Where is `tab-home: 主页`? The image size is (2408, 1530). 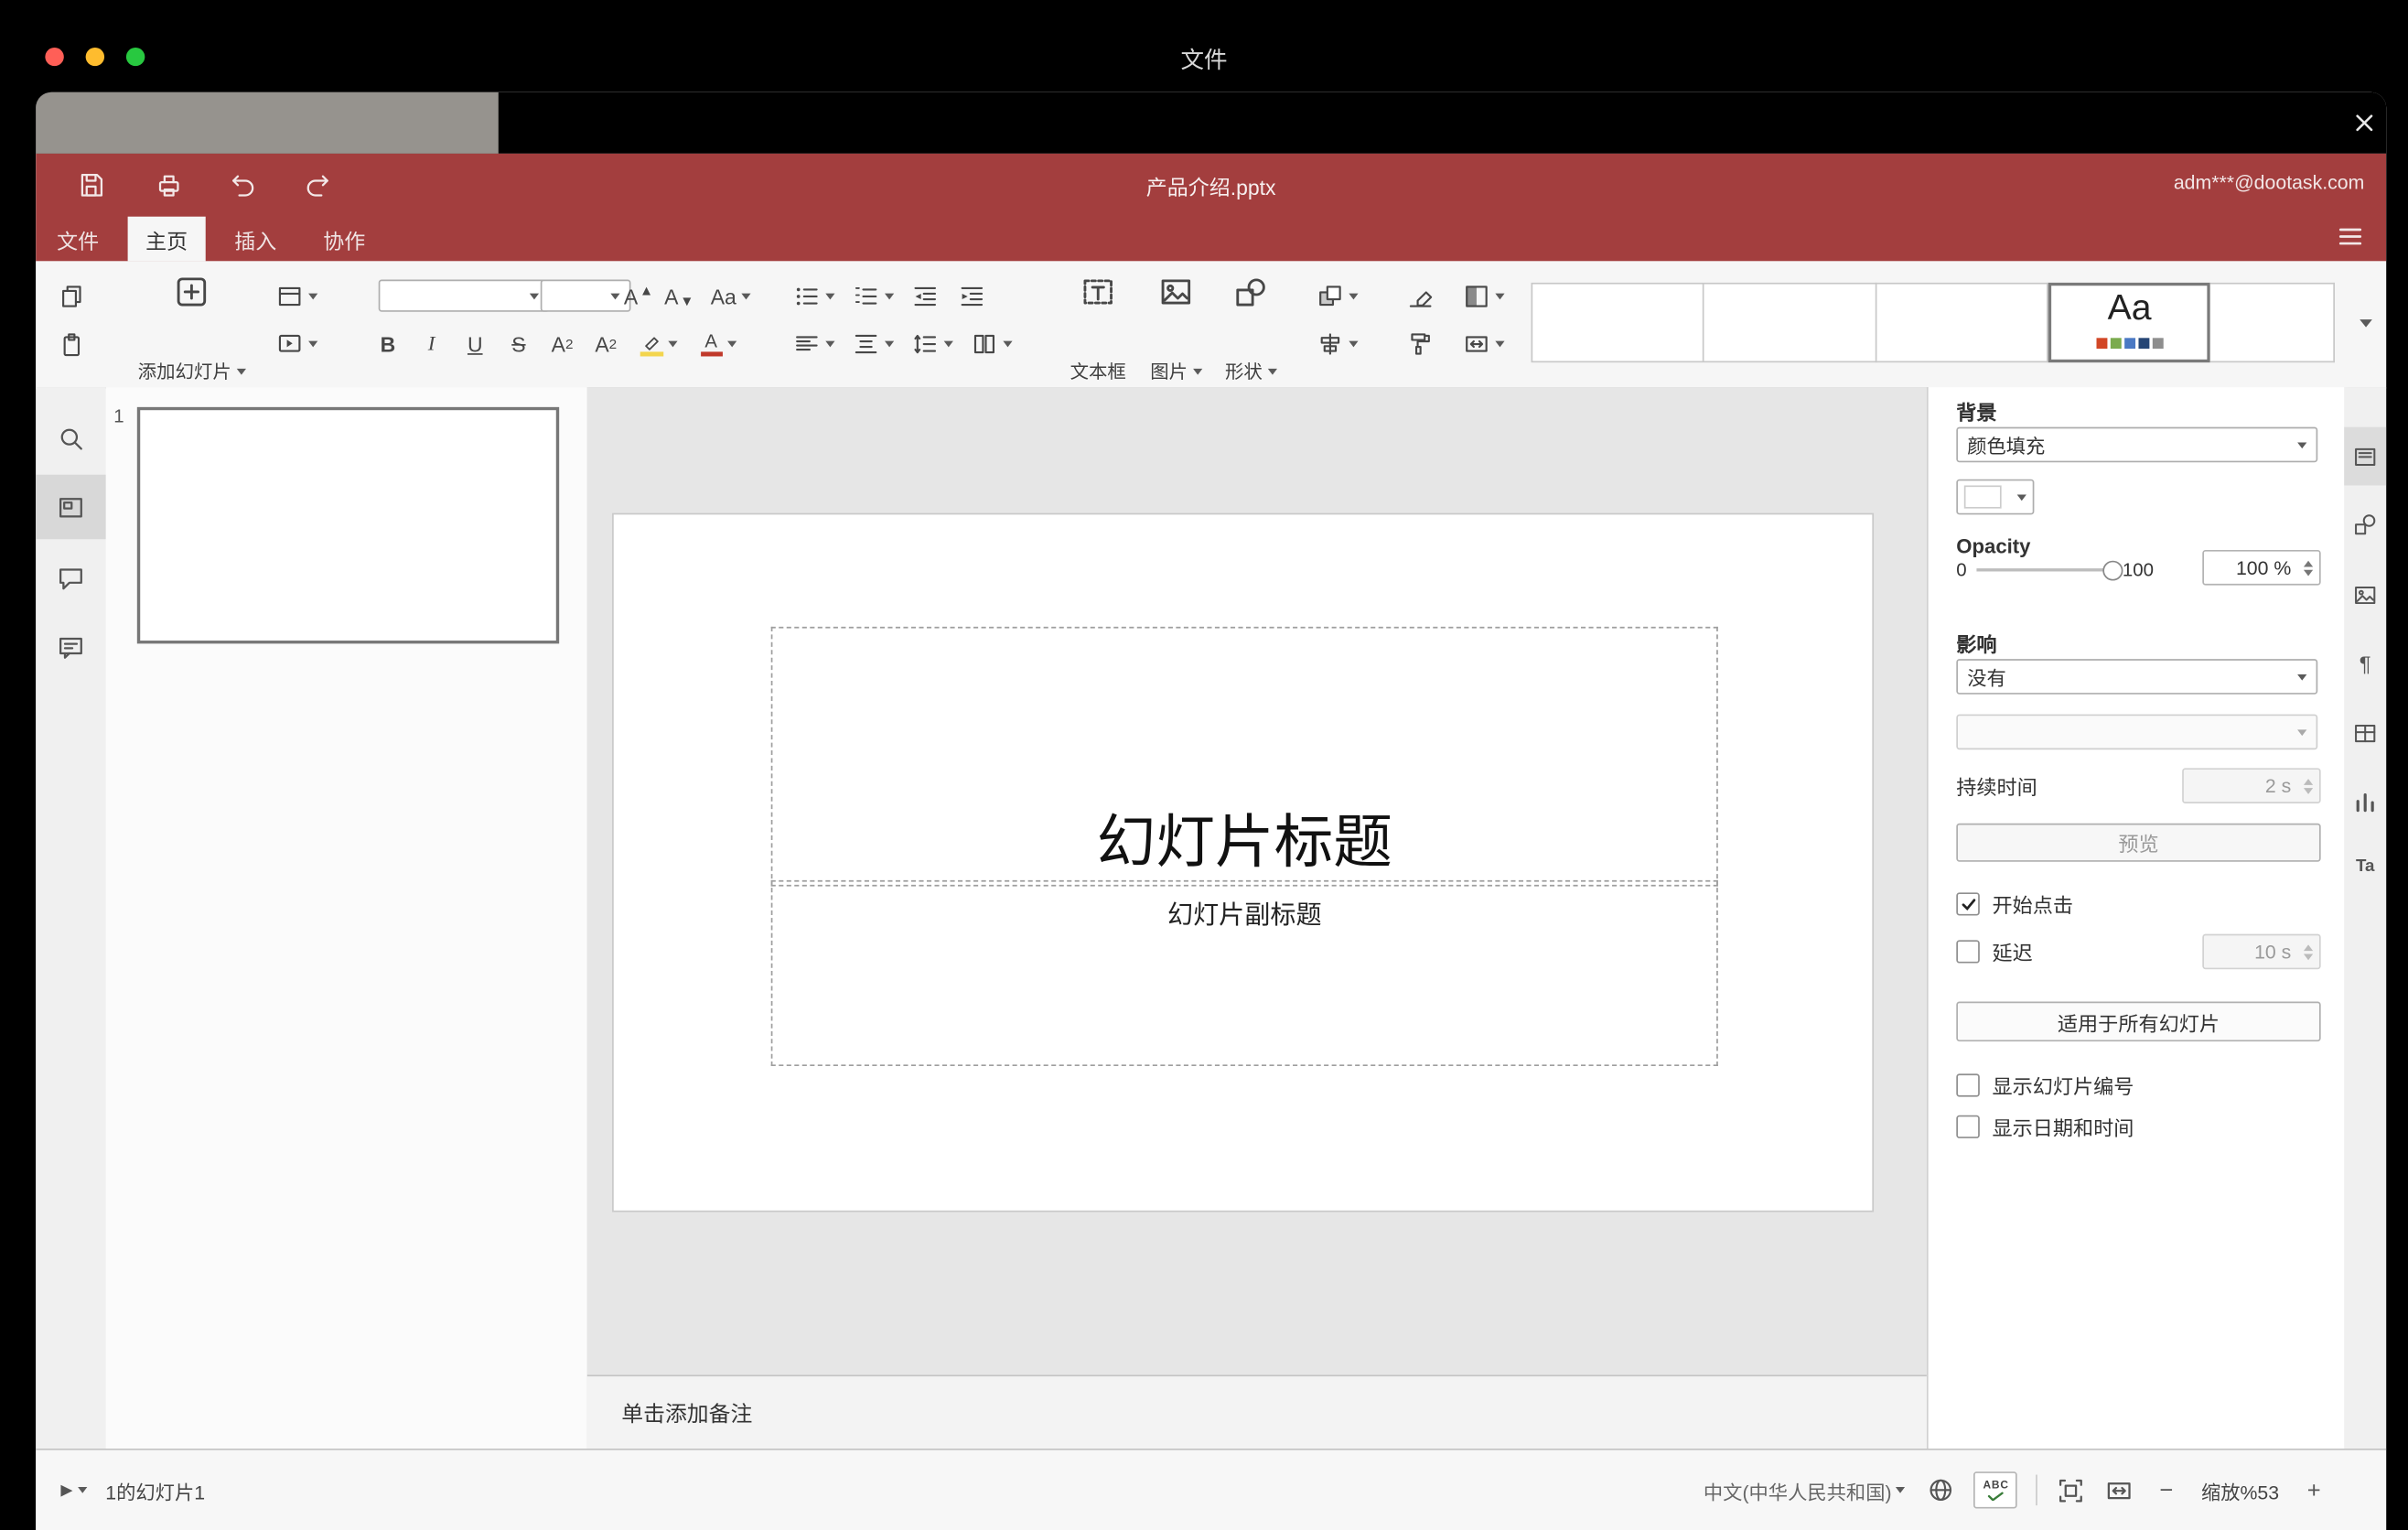
tab-home: 主页 is located at coordinates (166, 239).